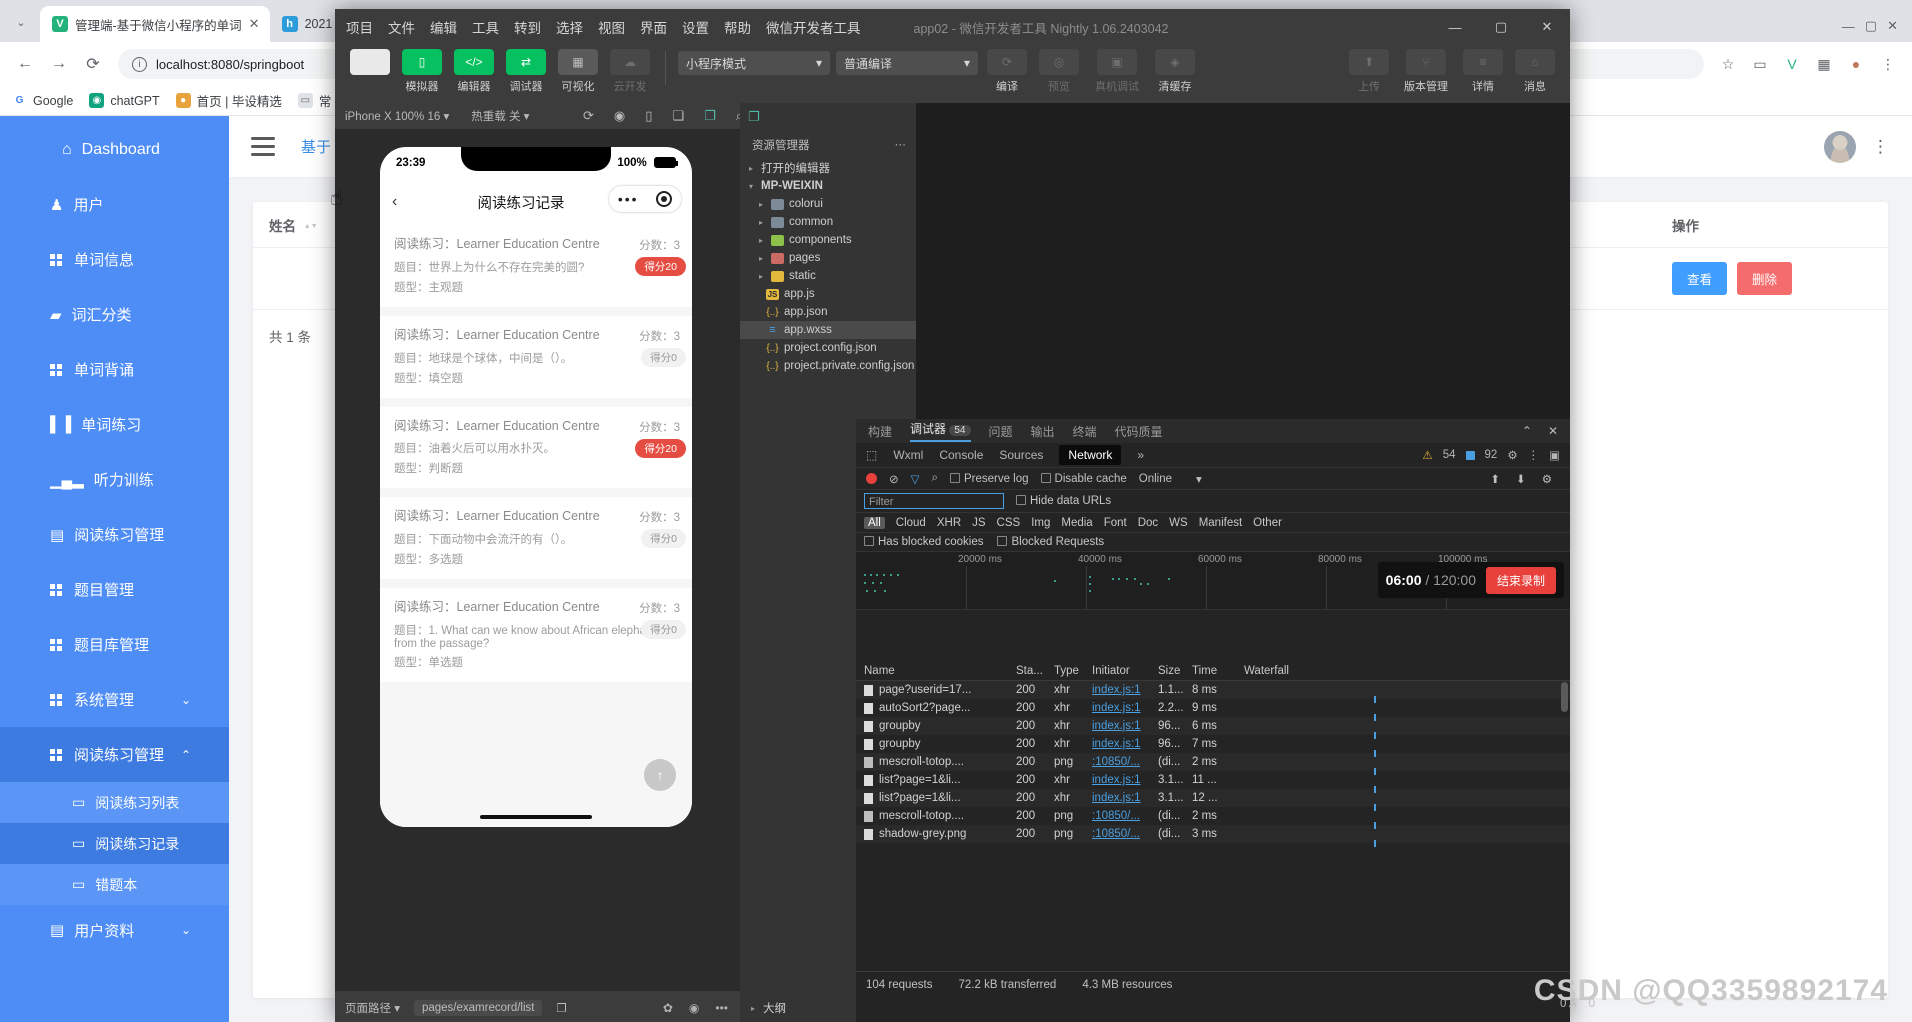 The image size is (1912, 1022). What do you see at coordinates (1760, 64) in the screenshot?
I see `extension-icon-1: ▭` at bounding box center [1760, 64].